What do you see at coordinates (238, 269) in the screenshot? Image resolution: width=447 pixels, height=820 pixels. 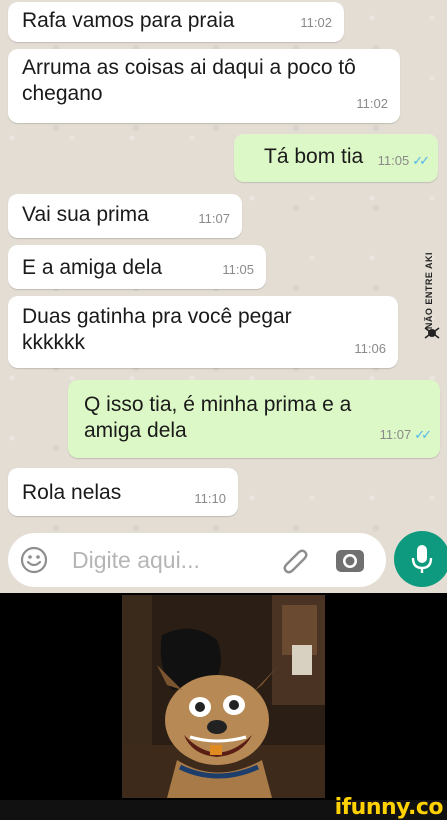 I see `message-time: 11:05` at bounding box center [238, 269].